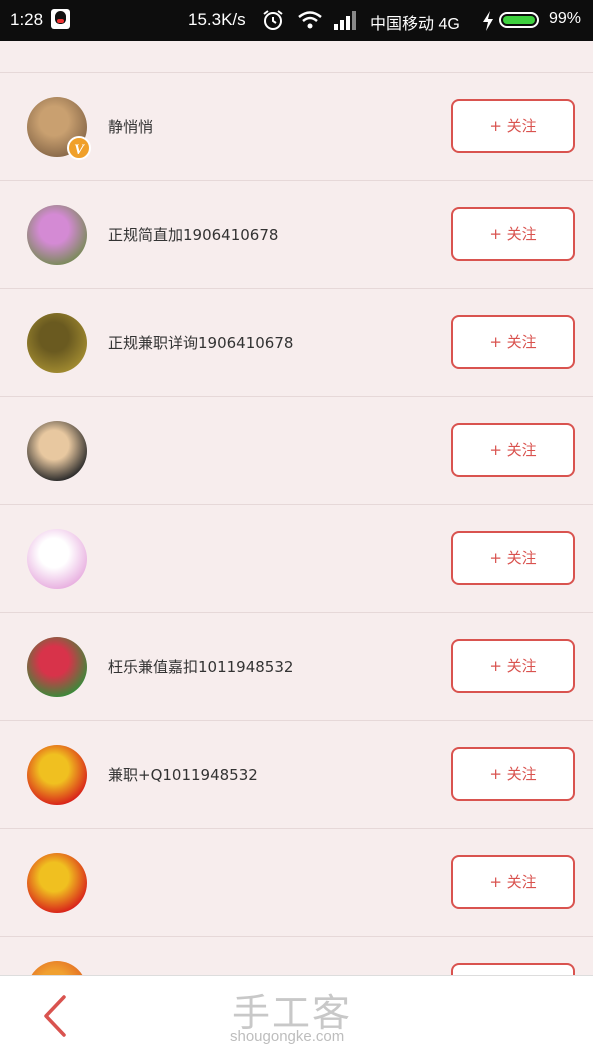  I want to click on user-row: 正规兼职详询1906410678 + 关注, so click(296, 343).